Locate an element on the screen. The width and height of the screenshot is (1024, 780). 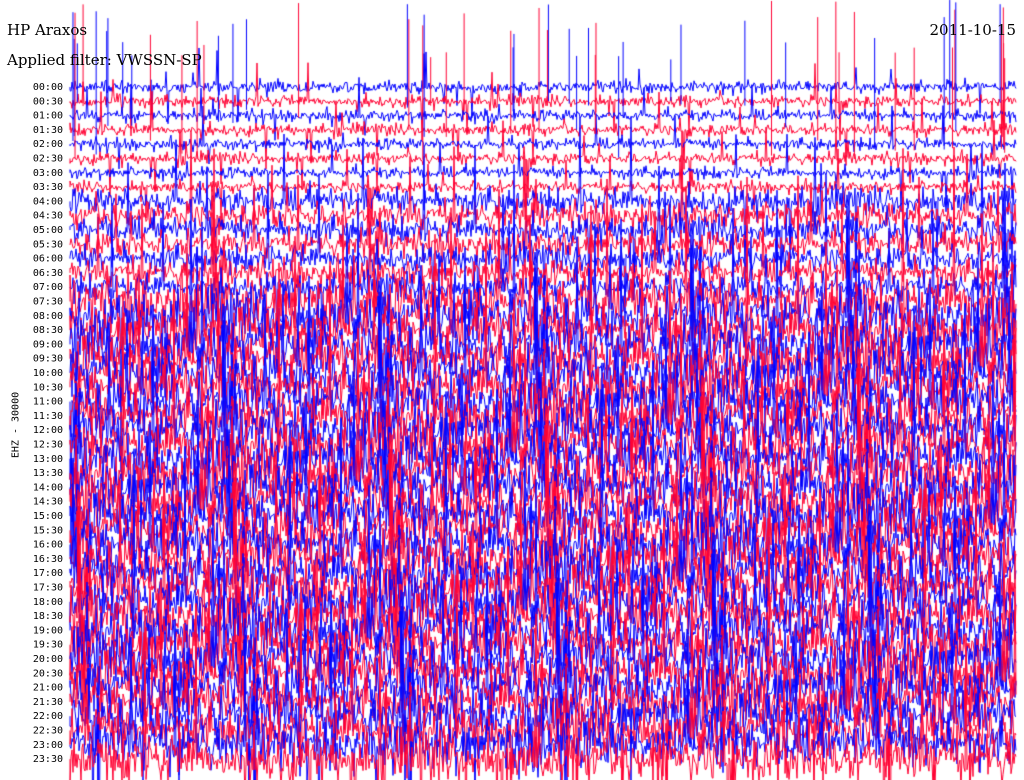
time-tick-label: 16:00 is located at coordinates (48, 545).